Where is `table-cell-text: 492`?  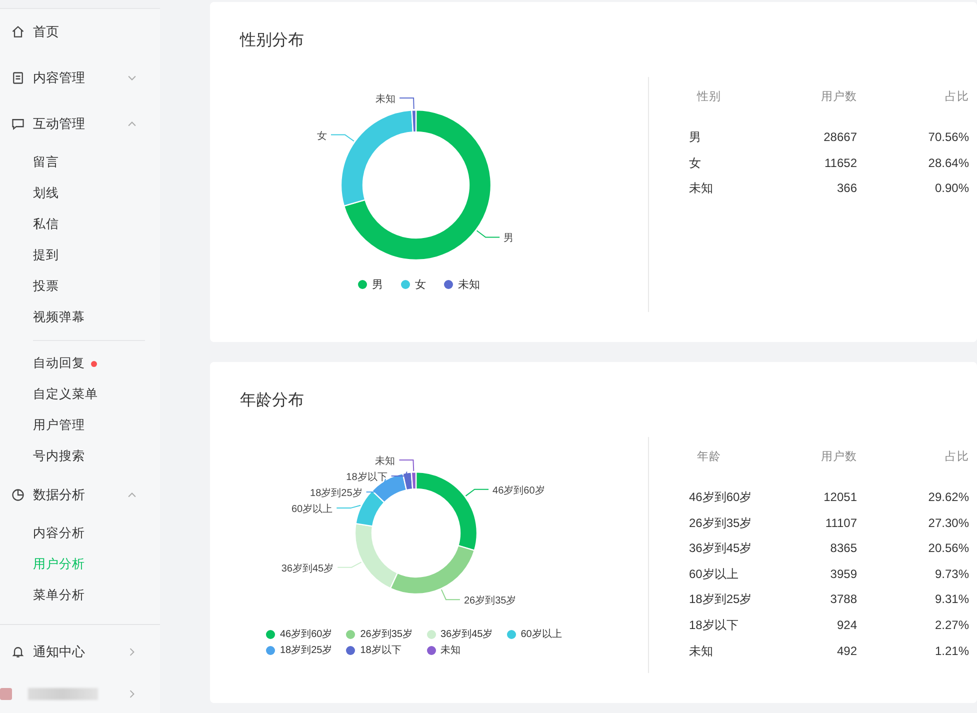
table-cell-text: 492 is located at coordinates (846, 651).